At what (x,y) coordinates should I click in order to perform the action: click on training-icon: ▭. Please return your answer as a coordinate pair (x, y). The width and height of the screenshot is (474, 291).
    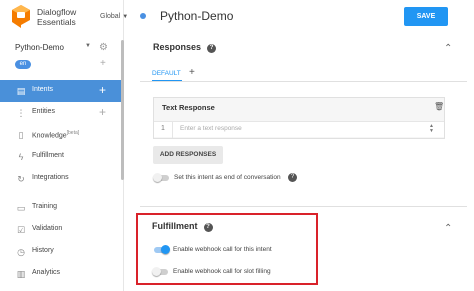
    Looking at the image, I should click on (21, 208).